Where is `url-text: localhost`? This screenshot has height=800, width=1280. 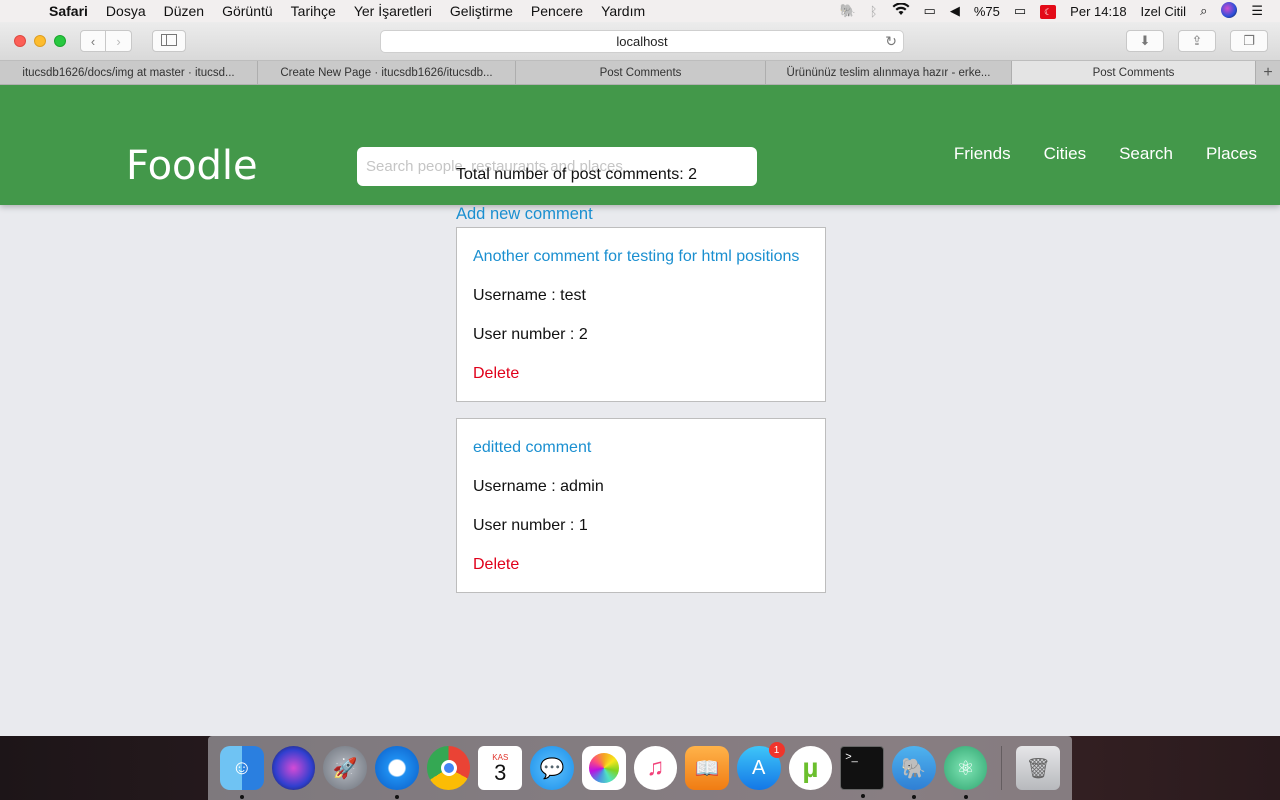 url-text: localhost is located at coordinates (642, 41).